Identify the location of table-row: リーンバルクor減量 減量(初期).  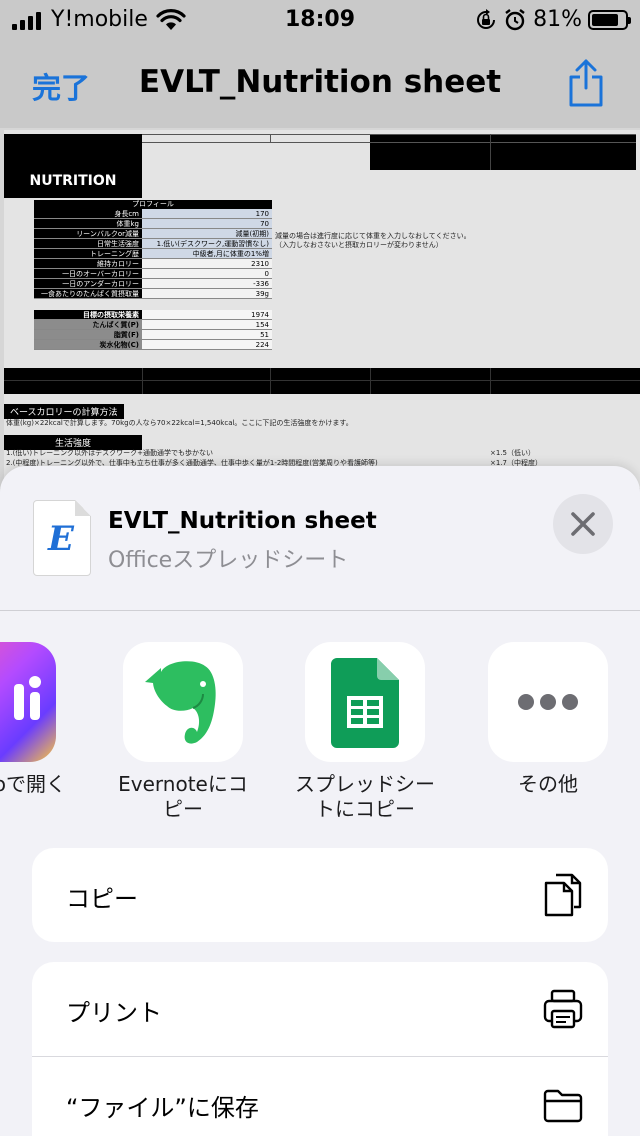
(153, 234).